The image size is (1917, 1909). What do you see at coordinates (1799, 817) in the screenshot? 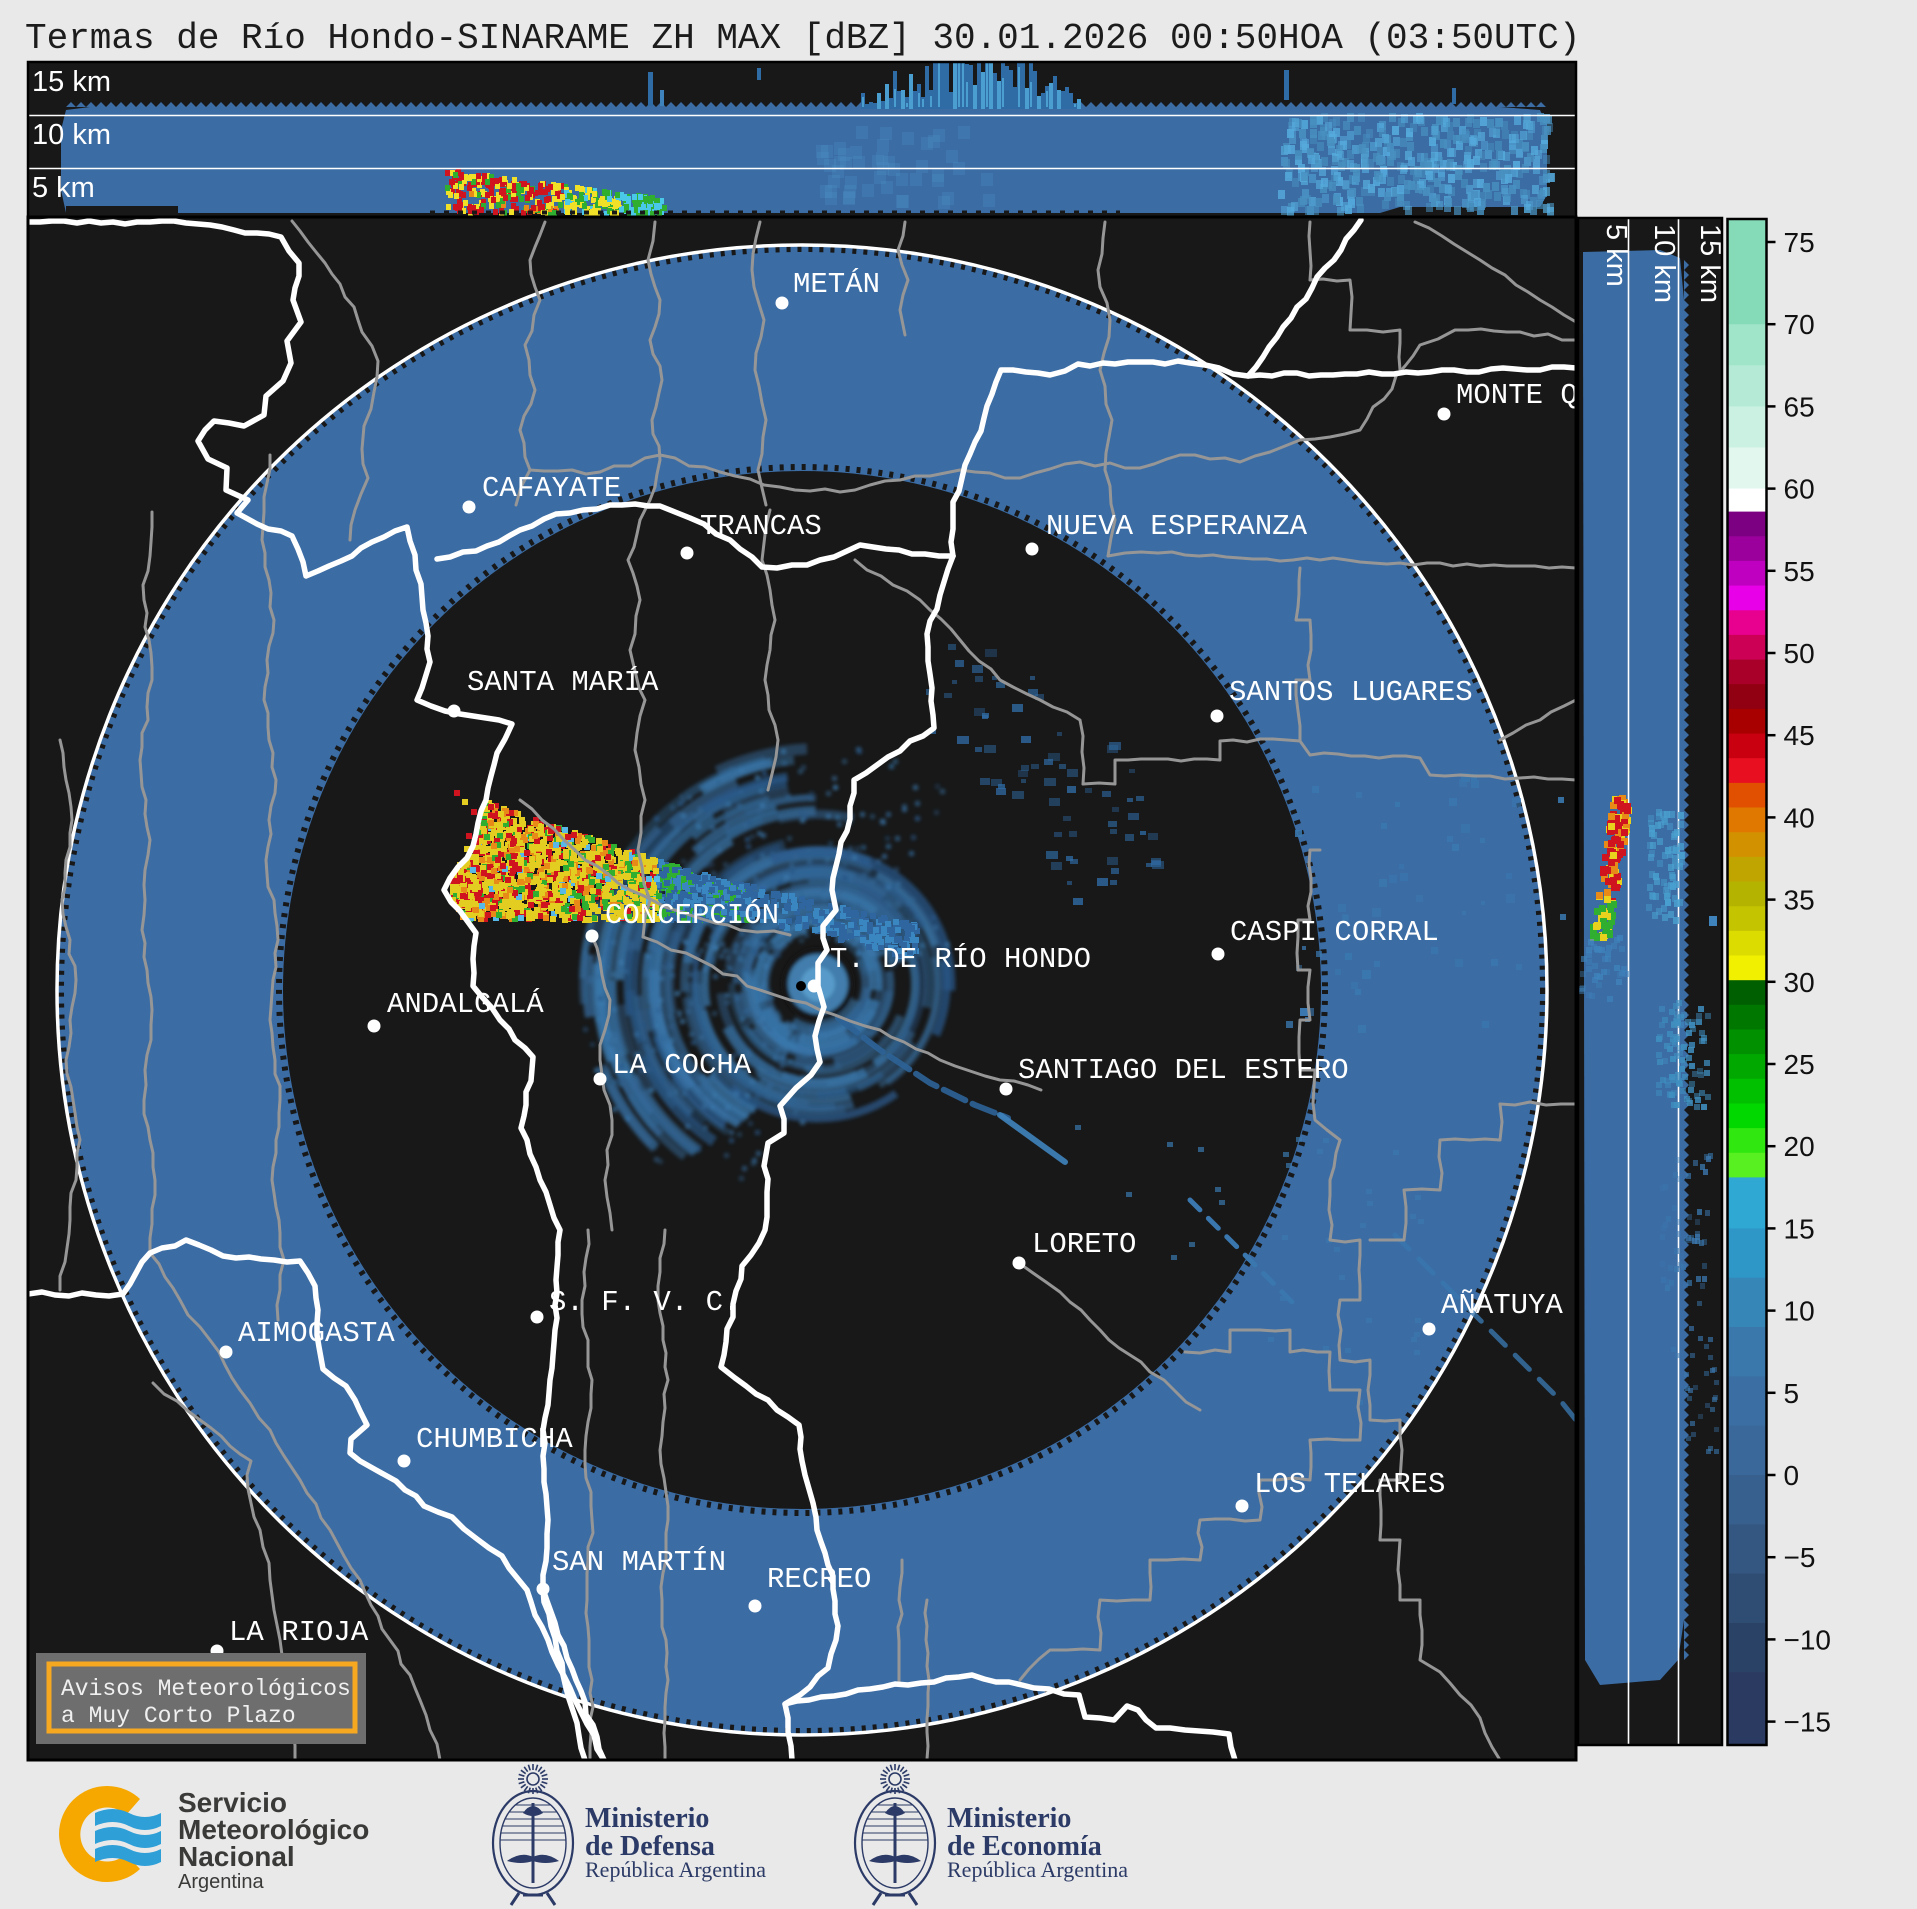
I see `svg-text: 40` at bounding box center [1799, 817].